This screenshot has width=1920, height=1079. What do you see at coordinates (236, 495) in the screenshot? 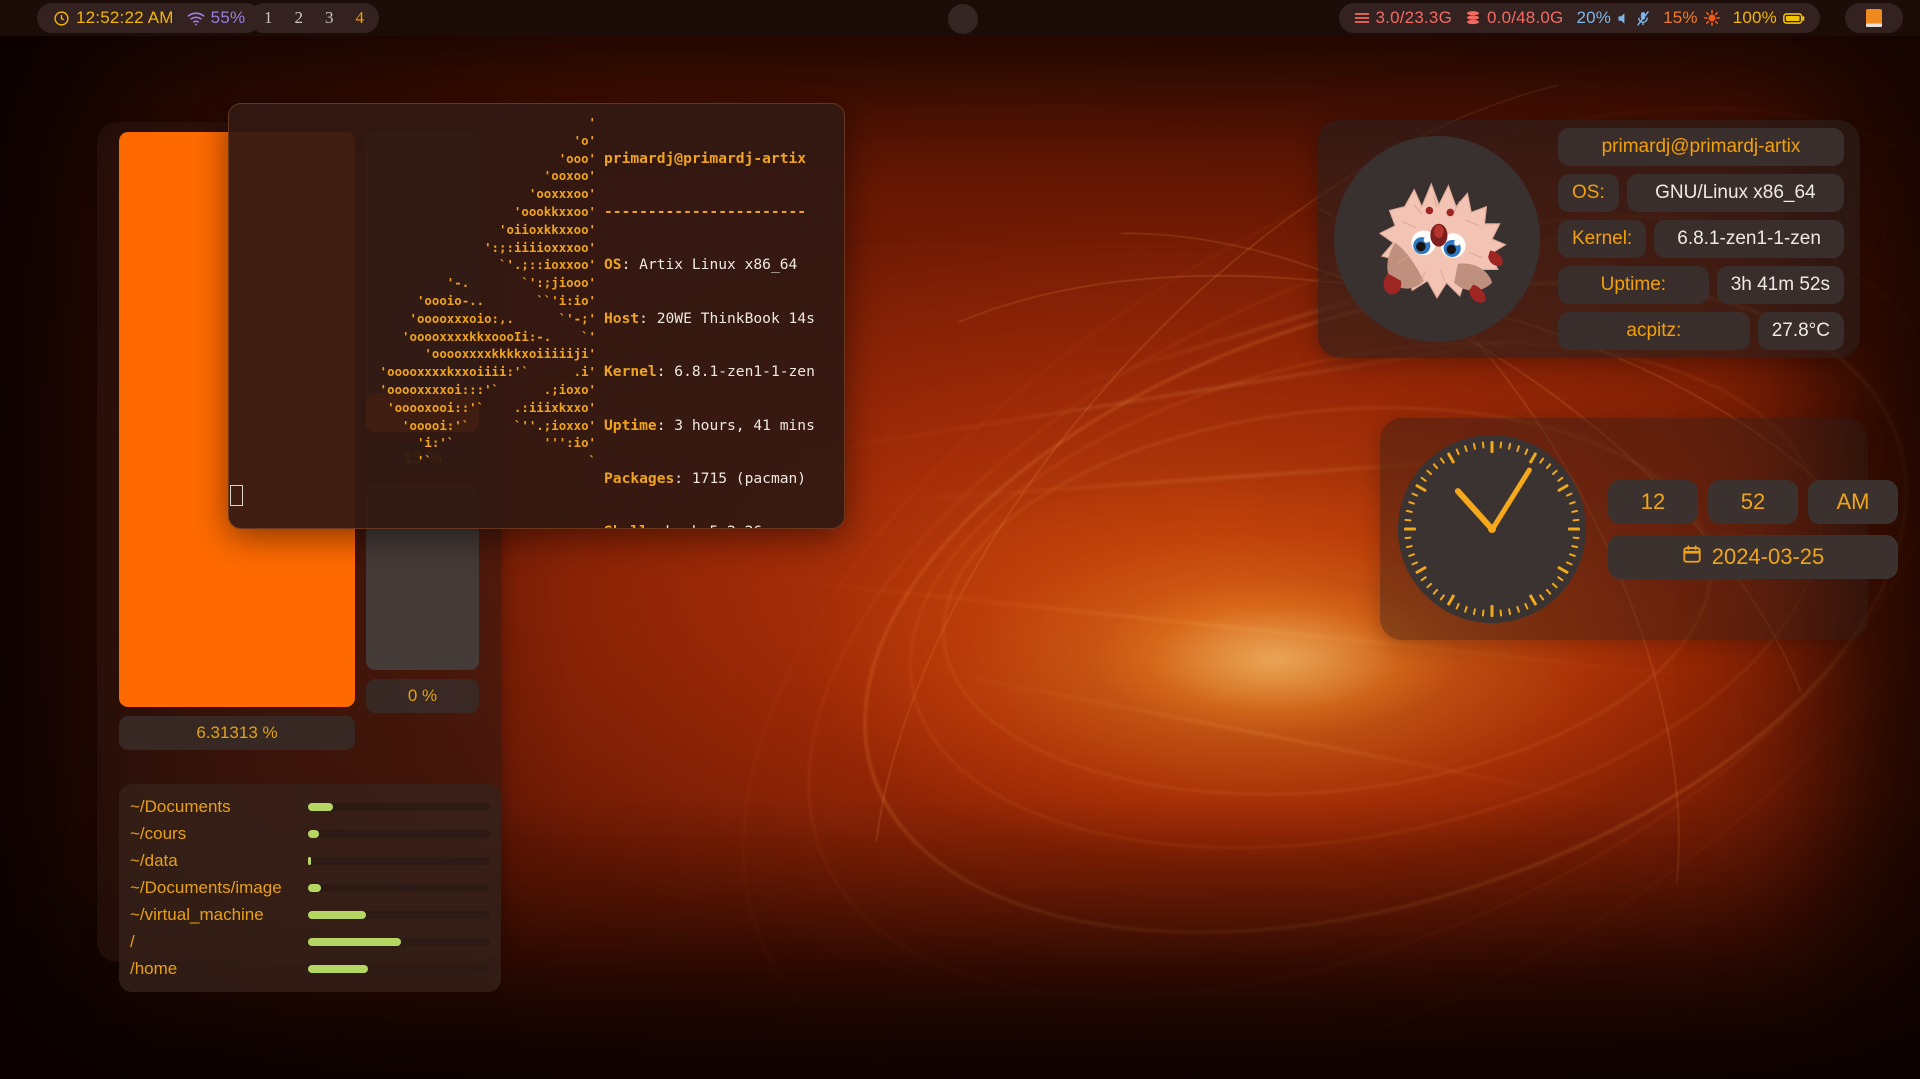
I see `terminal-cursor` at bounding box center [236, 495].